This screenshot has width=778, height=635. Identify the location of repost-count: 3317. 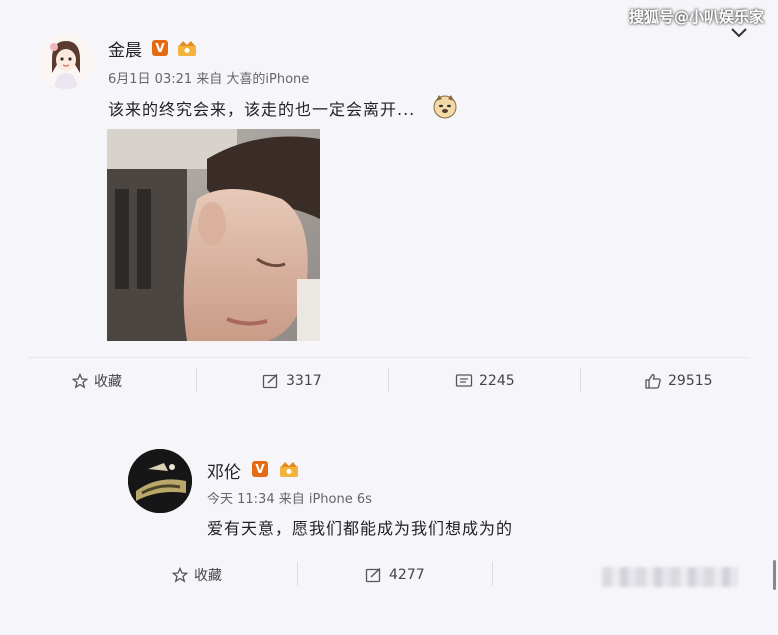
(304, 381).